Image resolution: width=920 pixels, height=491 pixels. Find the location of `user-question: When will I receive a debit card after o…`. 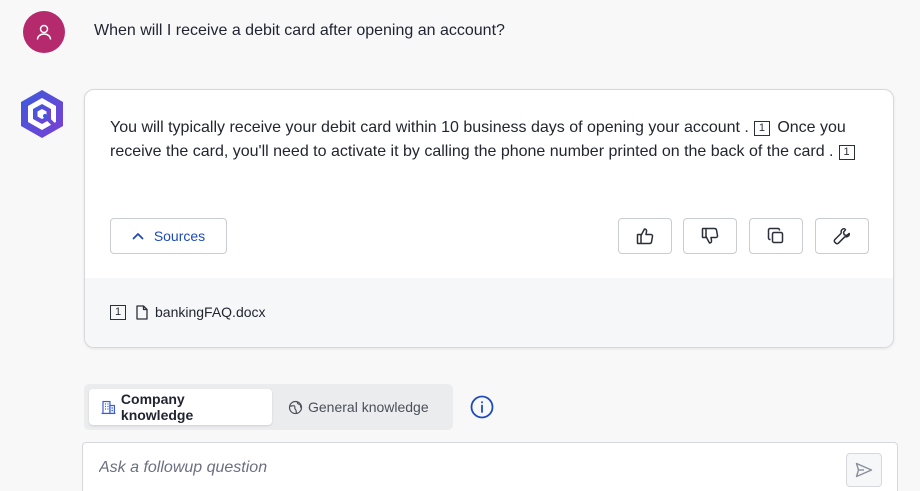

user-question: When will I receive a debit card after o… is located at coordinates (299, 30).